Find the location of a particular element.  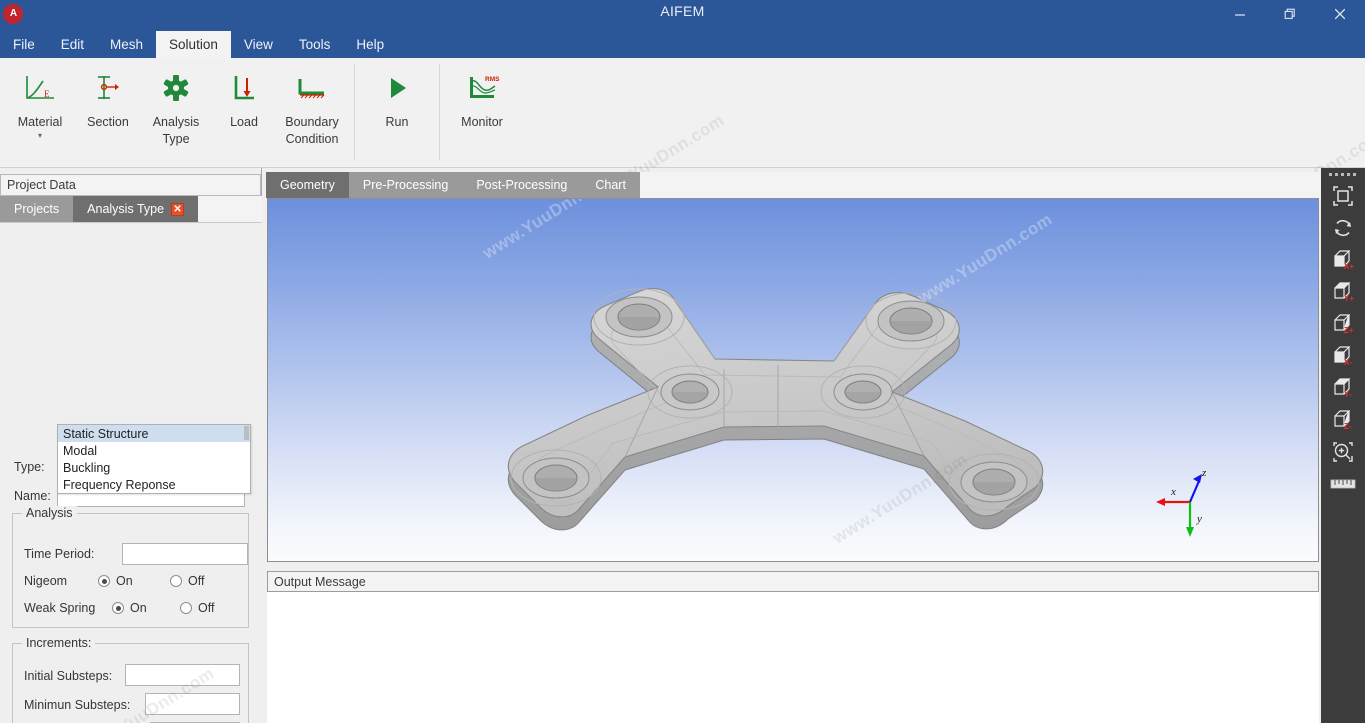

menu-item-file: File is located at coordinates (24, 44).